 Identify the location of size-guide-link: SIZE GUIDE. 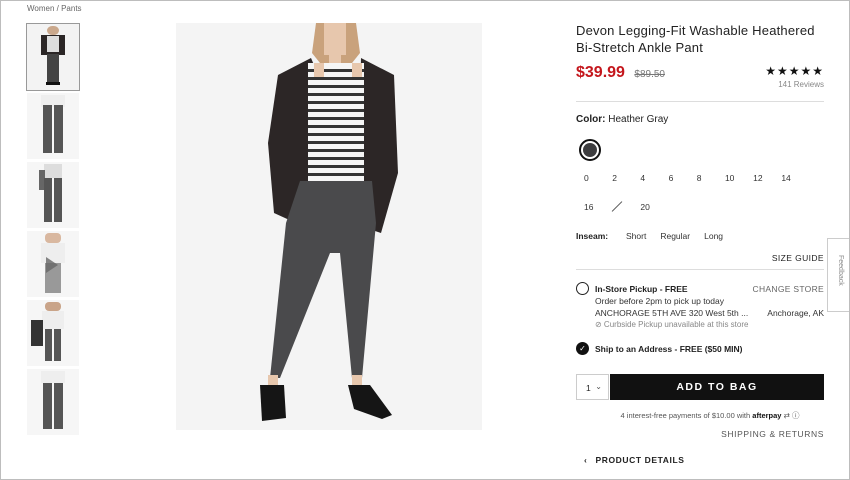
(700, 258).